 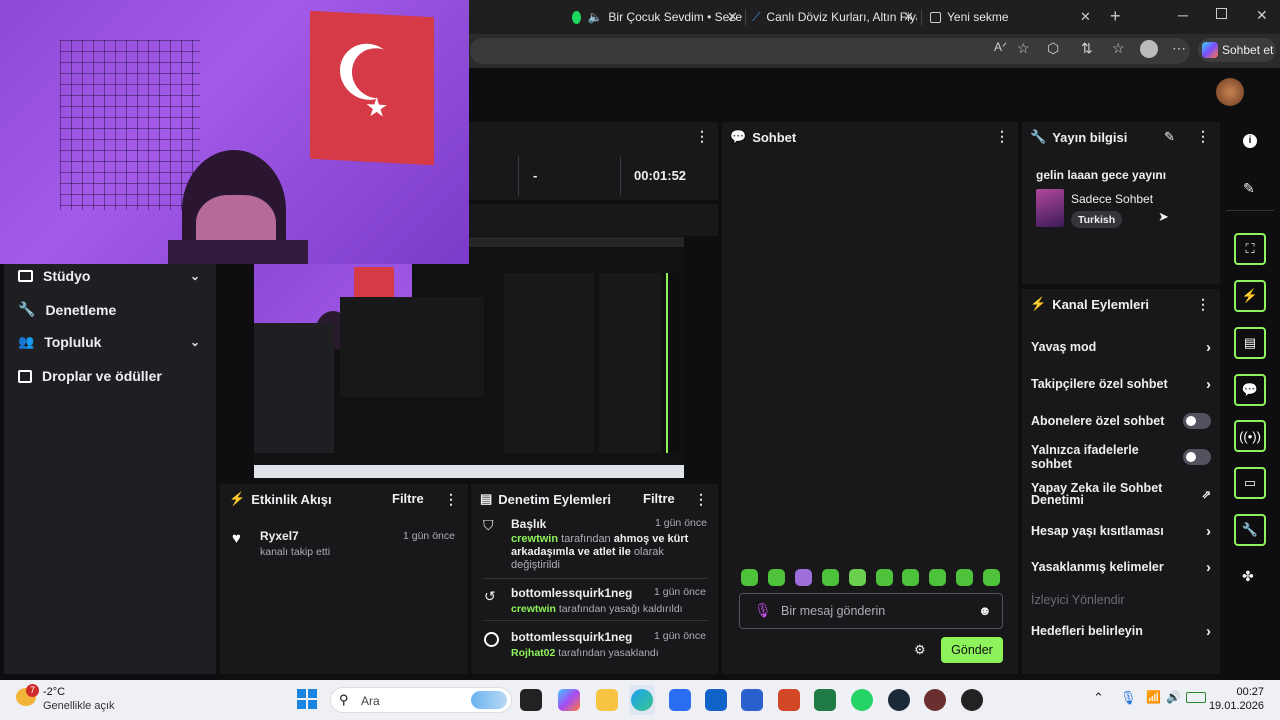 What do you see at coordinates (54, 692) in the screenshot?
I see `weather-temp: -2°C` at bounding box center [54, 692].